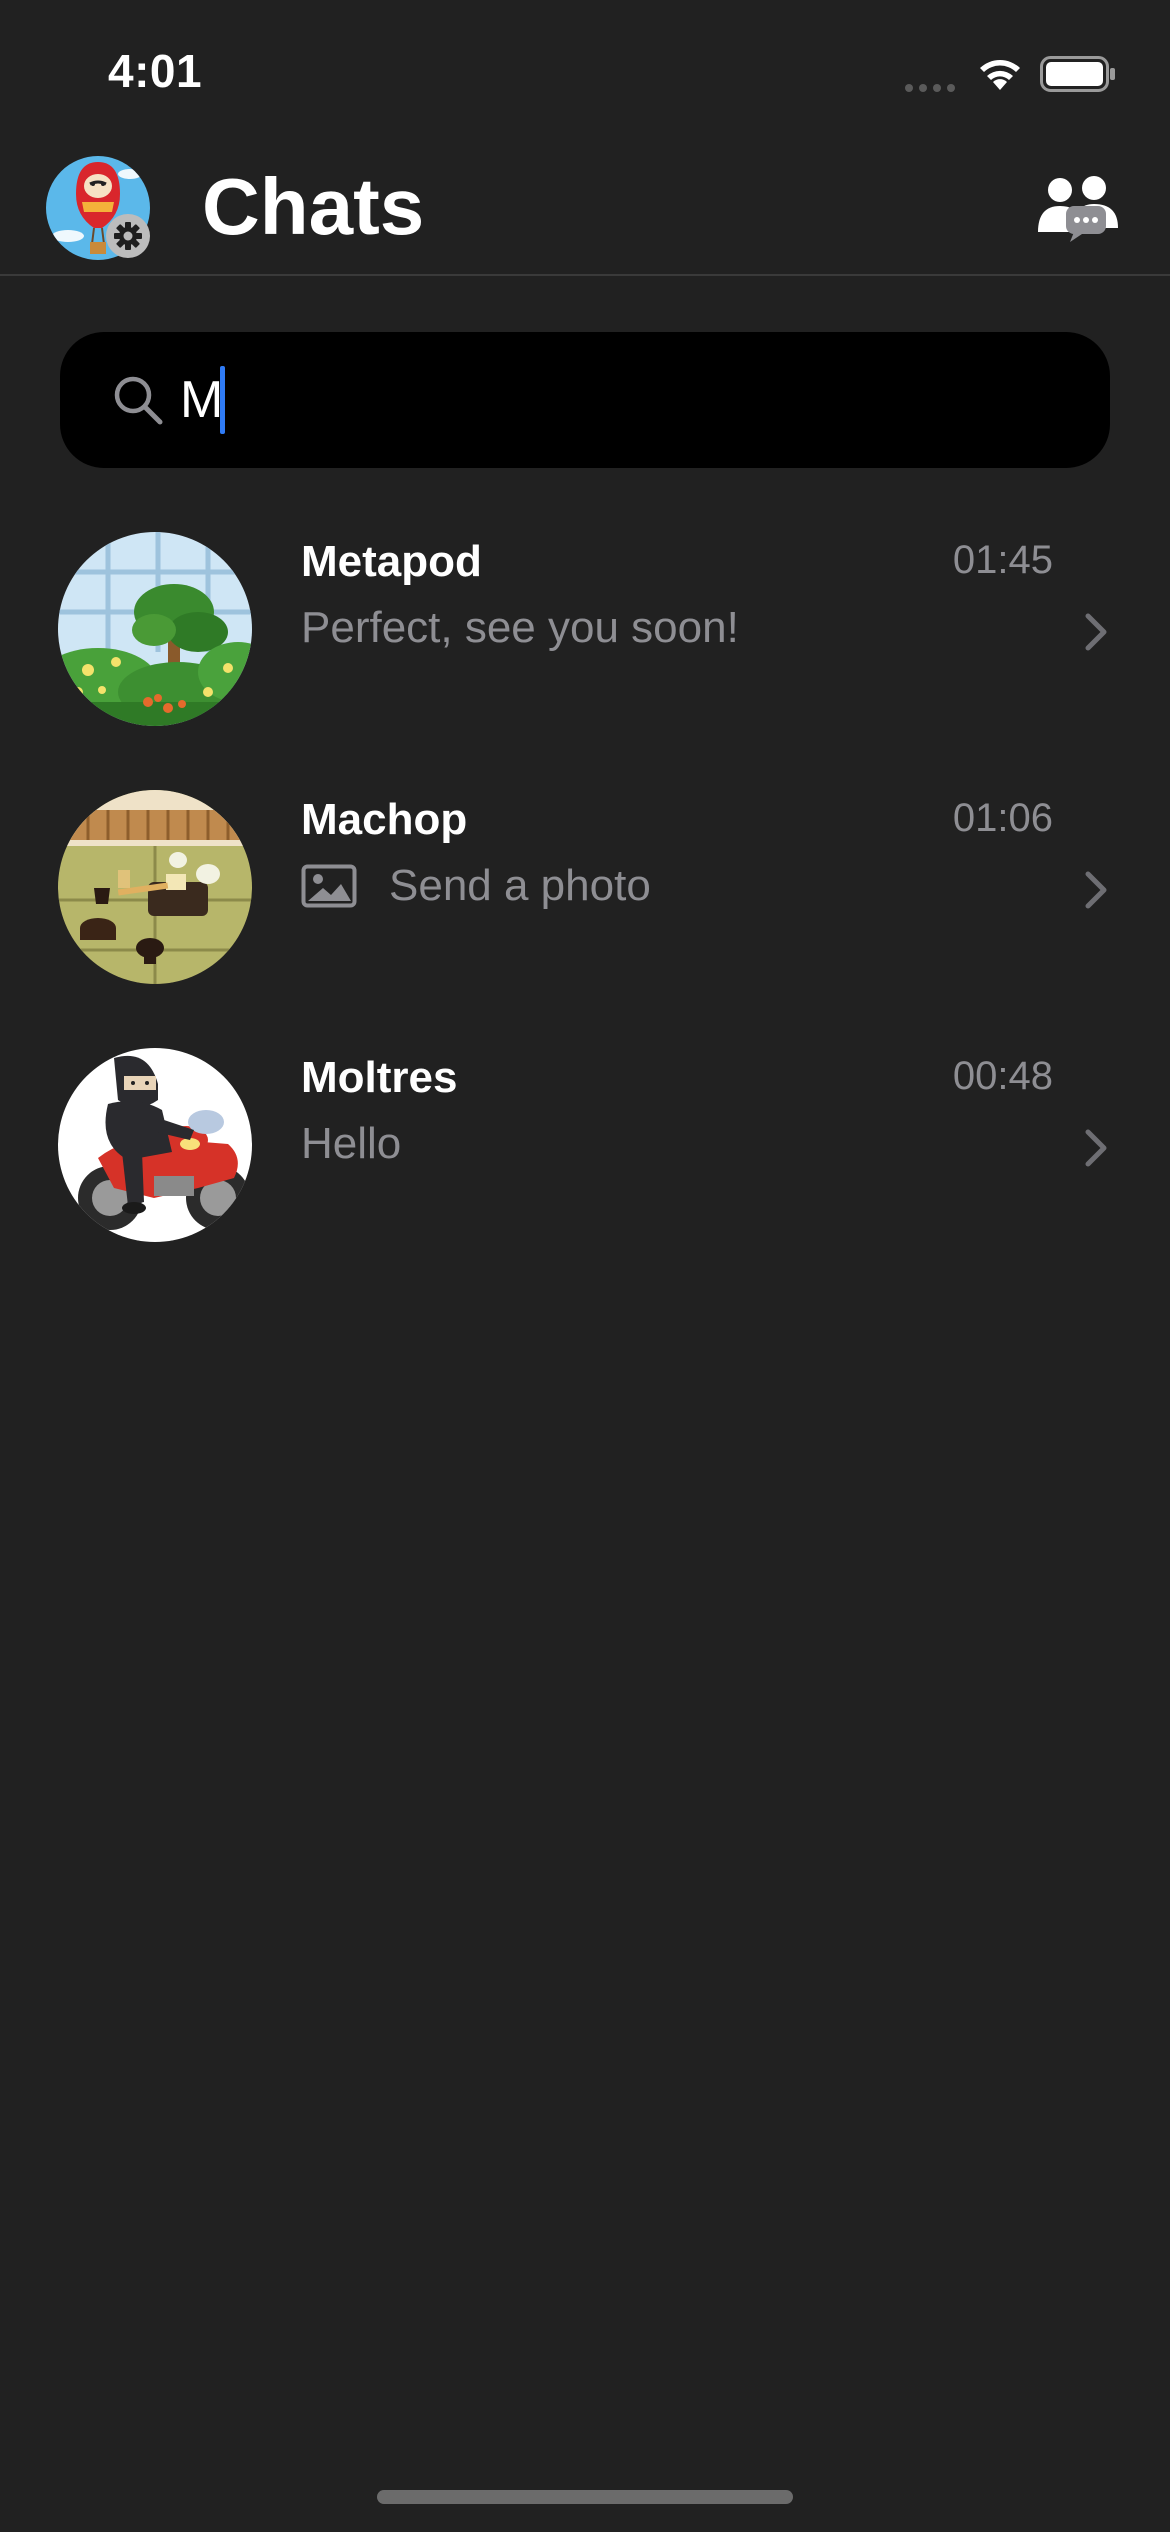  I want to click on profile-settings-avatar, so click(102, 210).